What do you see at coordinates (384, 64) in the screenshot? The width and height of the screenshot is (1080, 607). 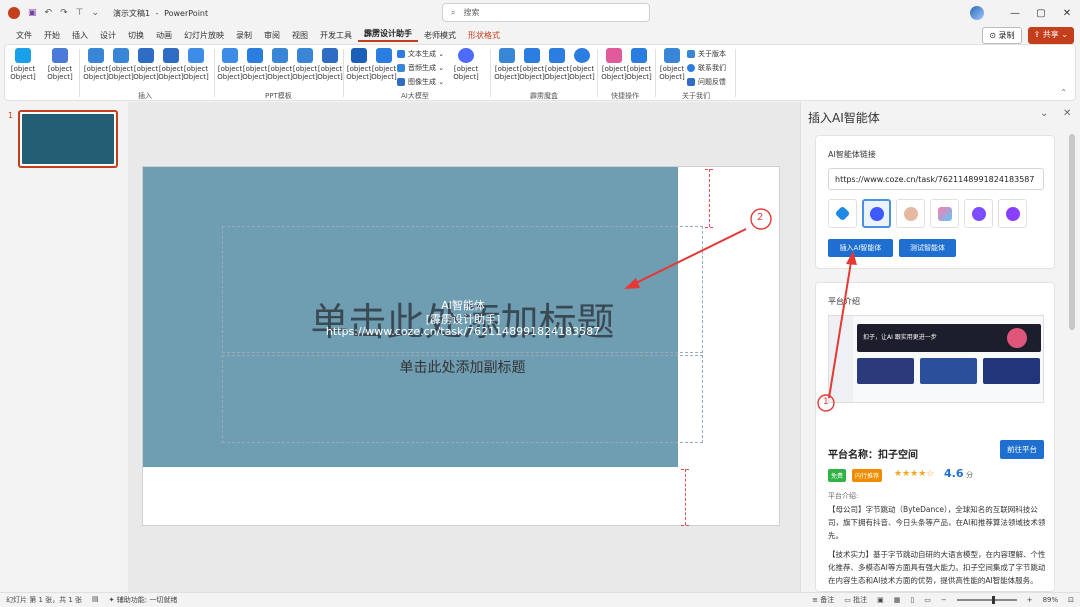 I see `ribbon-ppt-generate-button: [object Object]` at bounding box center [384, 64].